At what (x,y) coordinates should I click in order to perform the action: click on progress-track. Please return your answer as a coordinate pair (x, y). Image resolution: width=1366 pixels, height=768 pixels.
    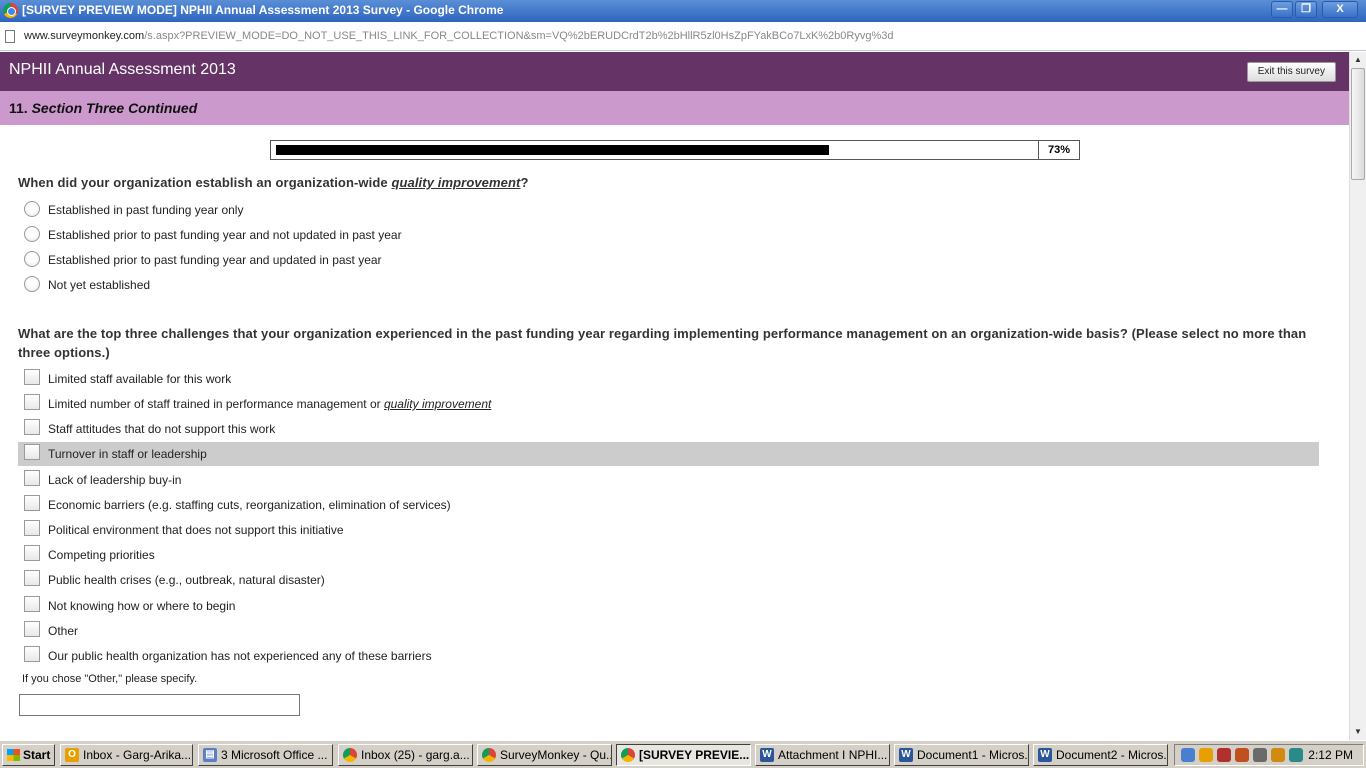
    Looking at the image, I should click on (655, 150).